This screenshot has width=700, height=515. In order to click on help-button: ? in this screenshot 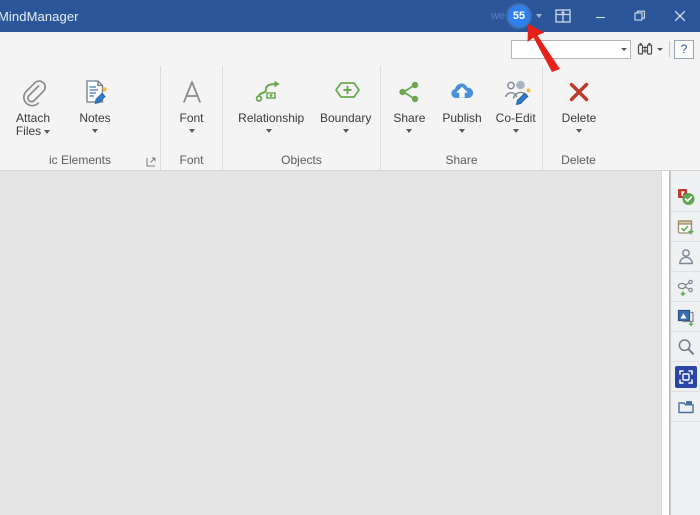, I will do `click(684, 49)`.